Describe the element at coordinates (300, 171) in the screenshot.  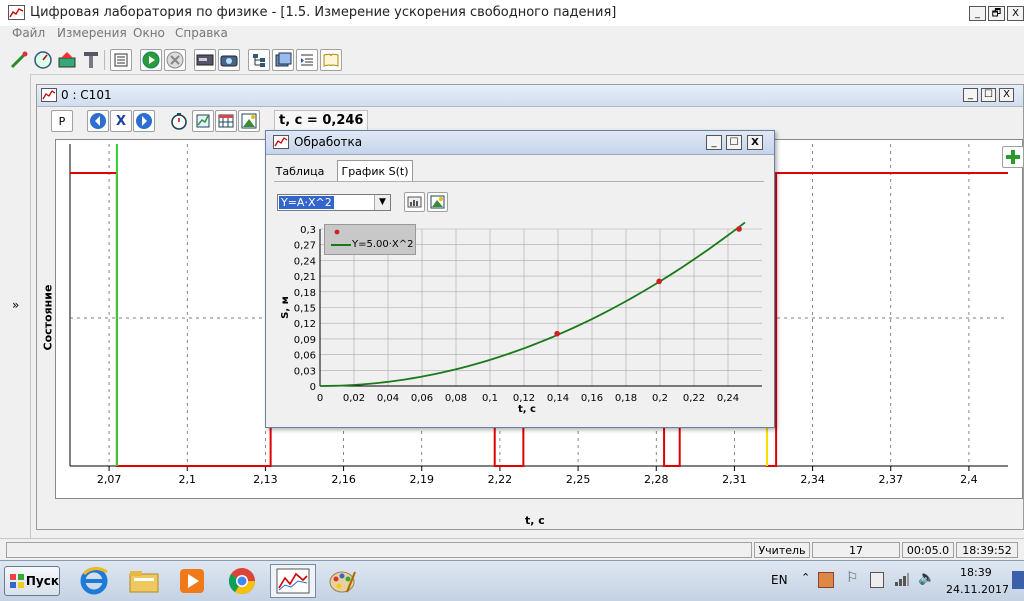
I see `tab-table: Таблица` at that location.